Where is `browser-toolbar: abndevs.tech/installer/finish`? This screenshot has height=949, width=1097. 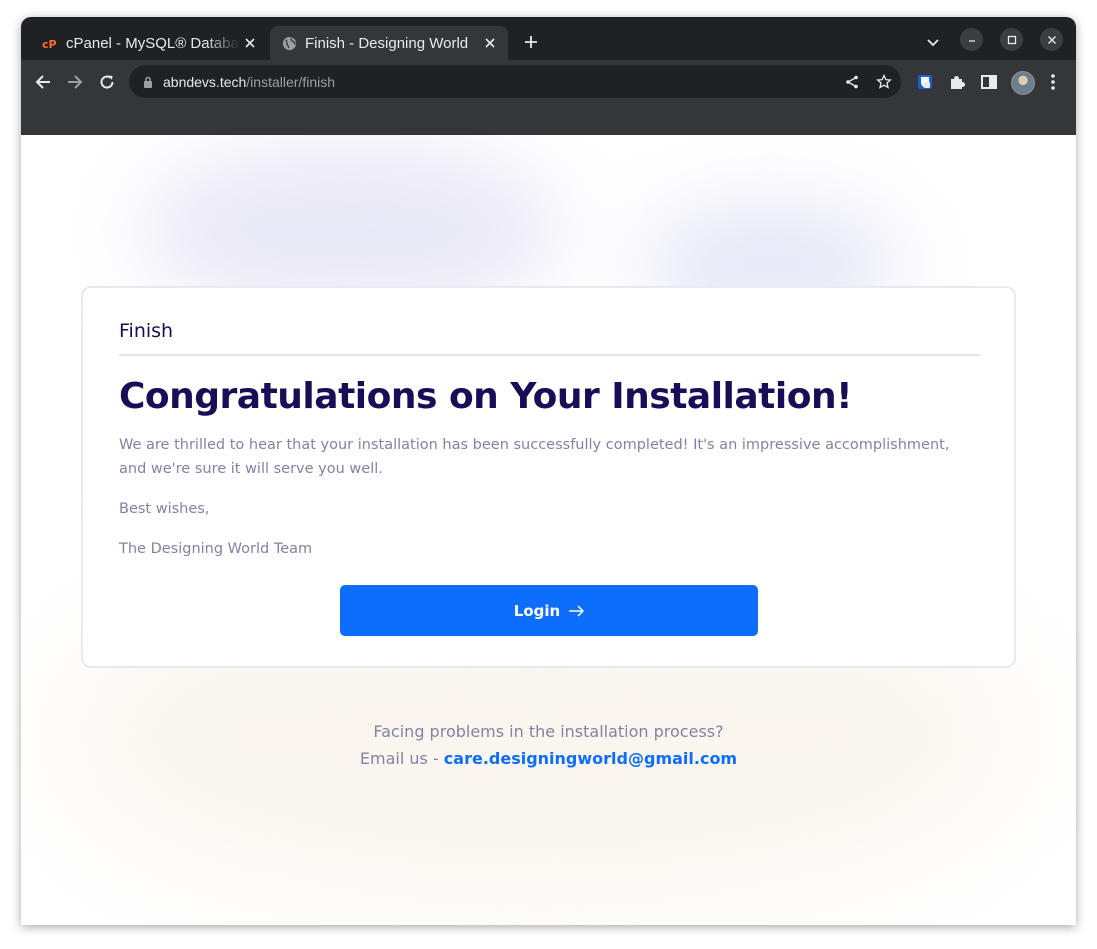 browser-toolbar: abndevs.tech/installer/finish is located at coordinates (548, 82).